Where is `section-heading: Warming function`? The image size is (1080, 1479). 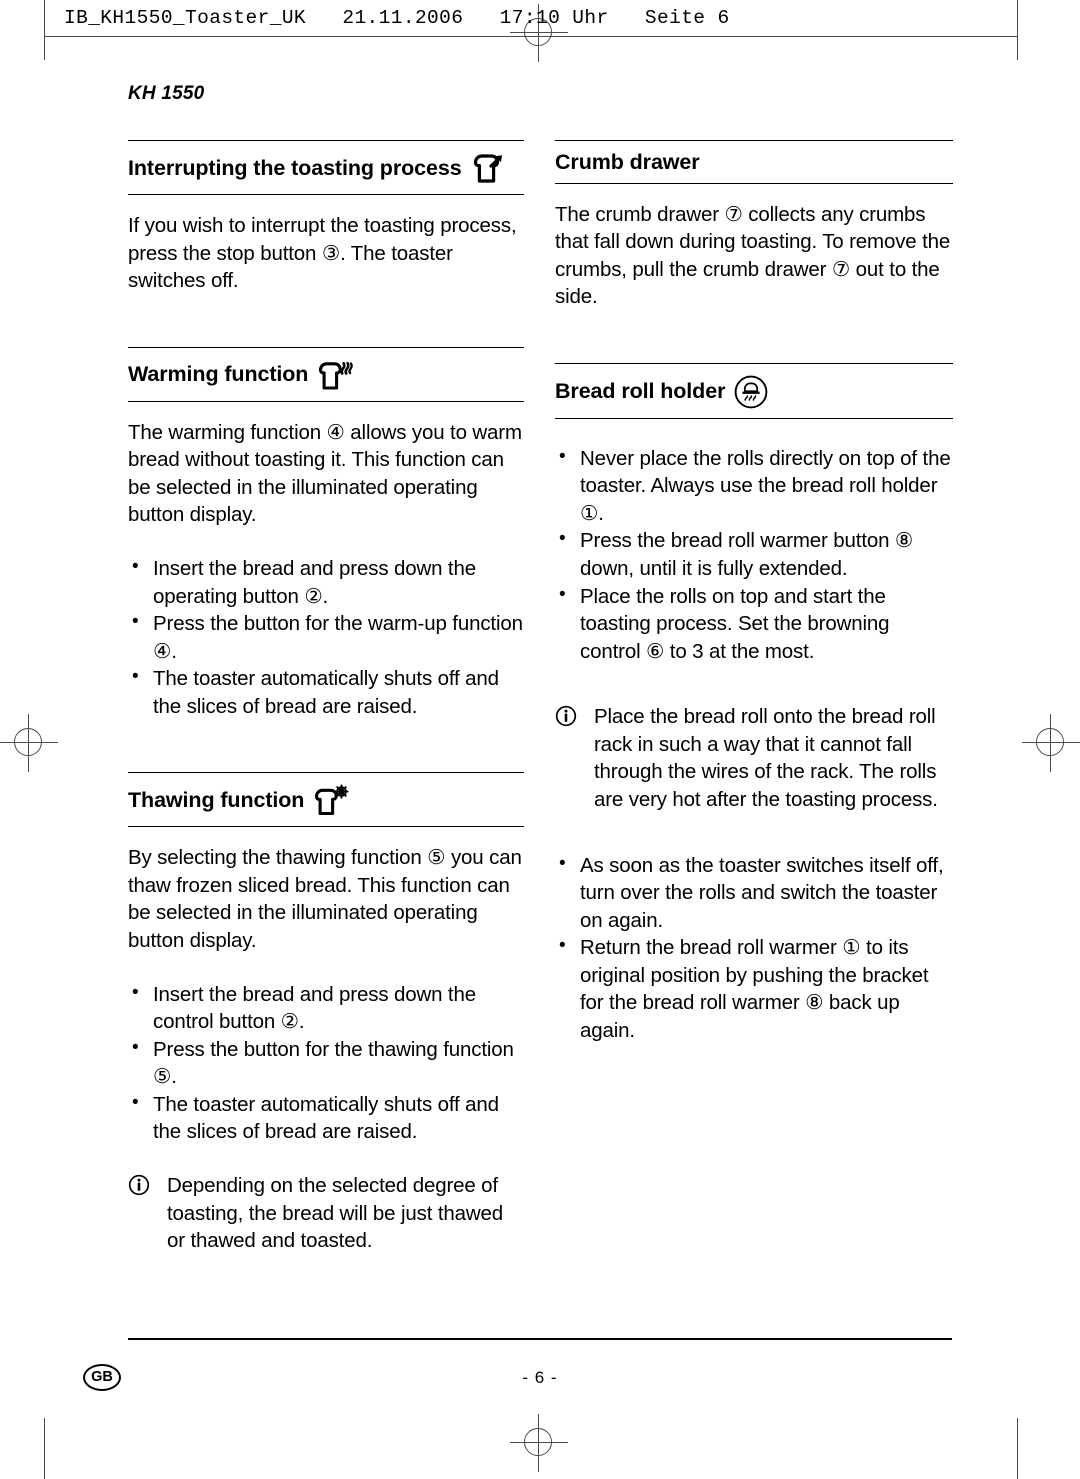 section-heading: Warming function is located at coordinates (326, 374).